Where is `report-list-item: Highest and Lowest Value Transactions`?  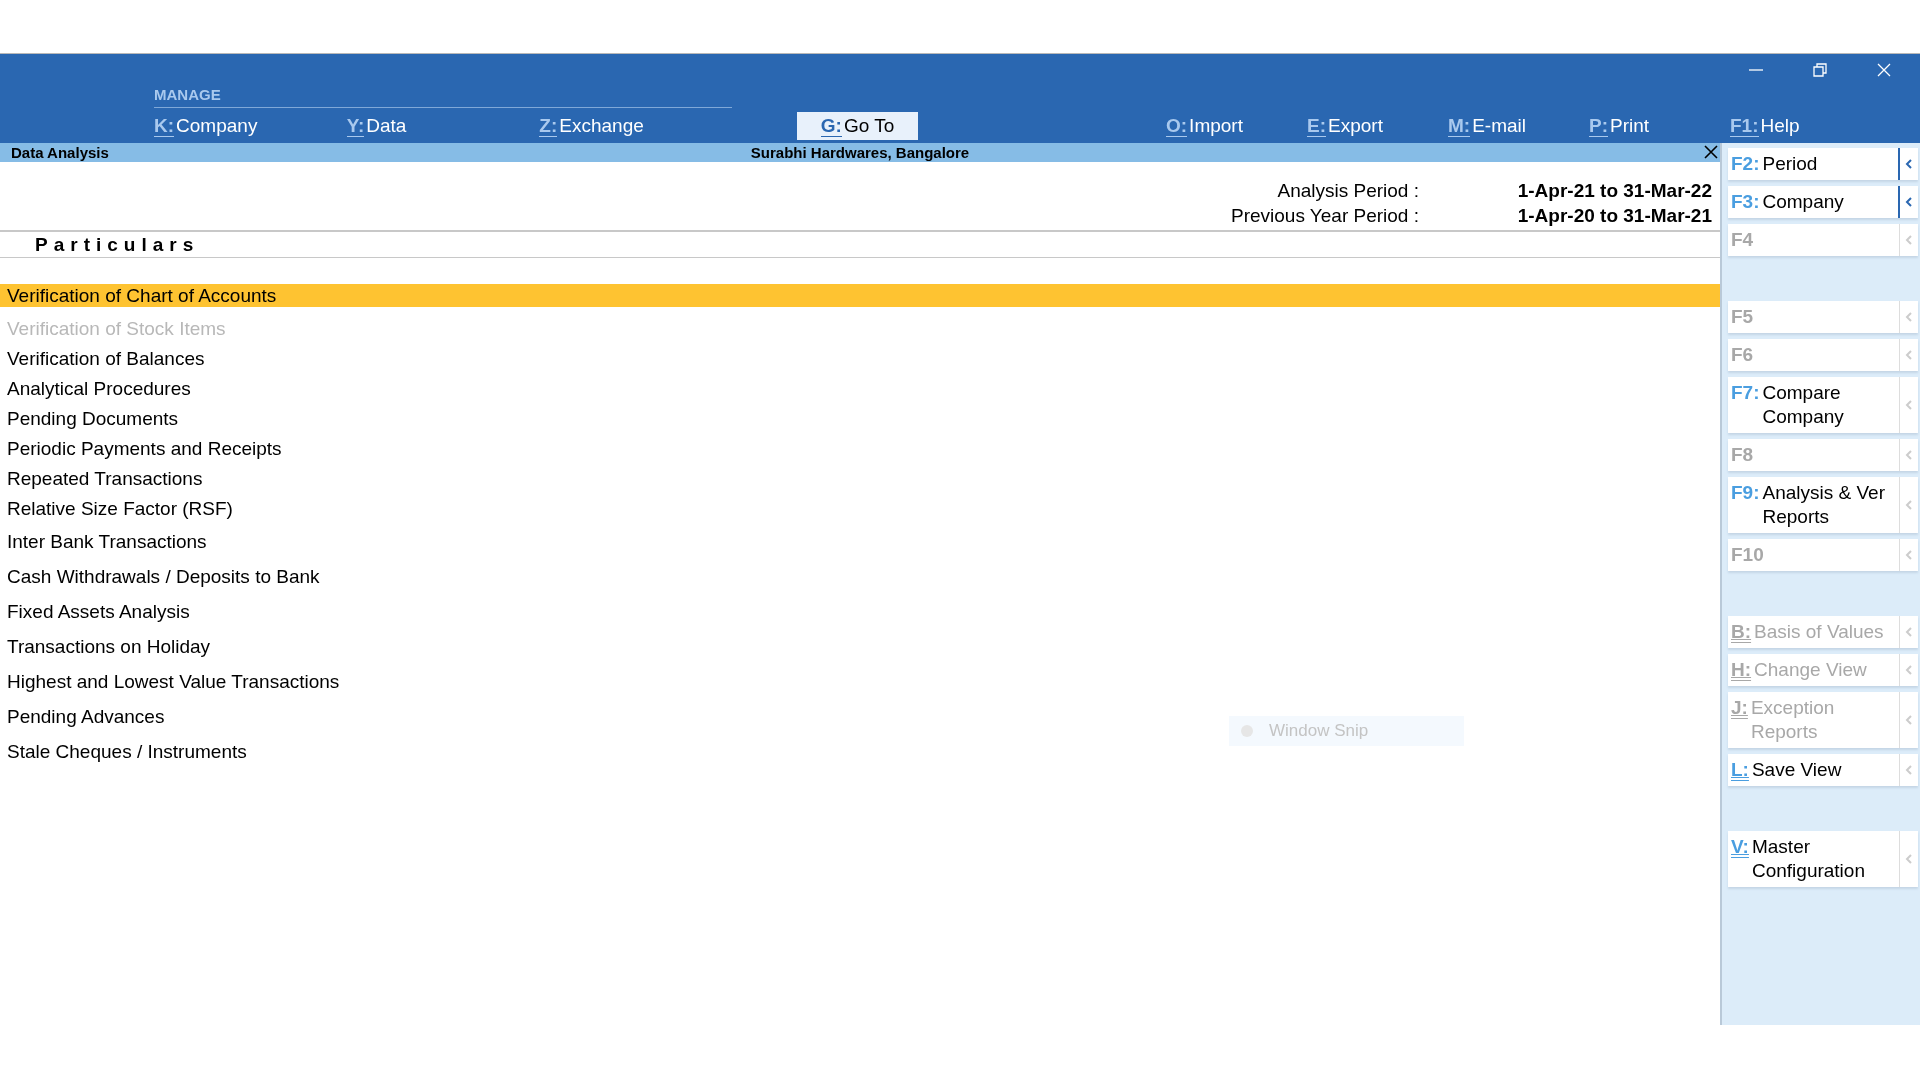
report-list-item: Highest and Lowest Value Transactions is located at coordinates (172, 681).